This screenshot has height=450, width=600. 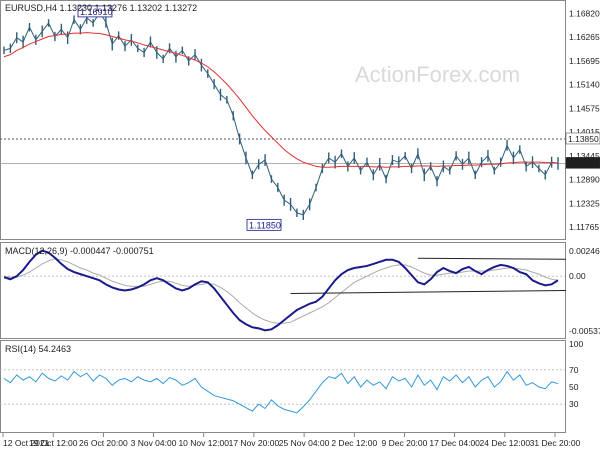 I want to click on resistance-label: 1.13850, so click(x=583, y=139).